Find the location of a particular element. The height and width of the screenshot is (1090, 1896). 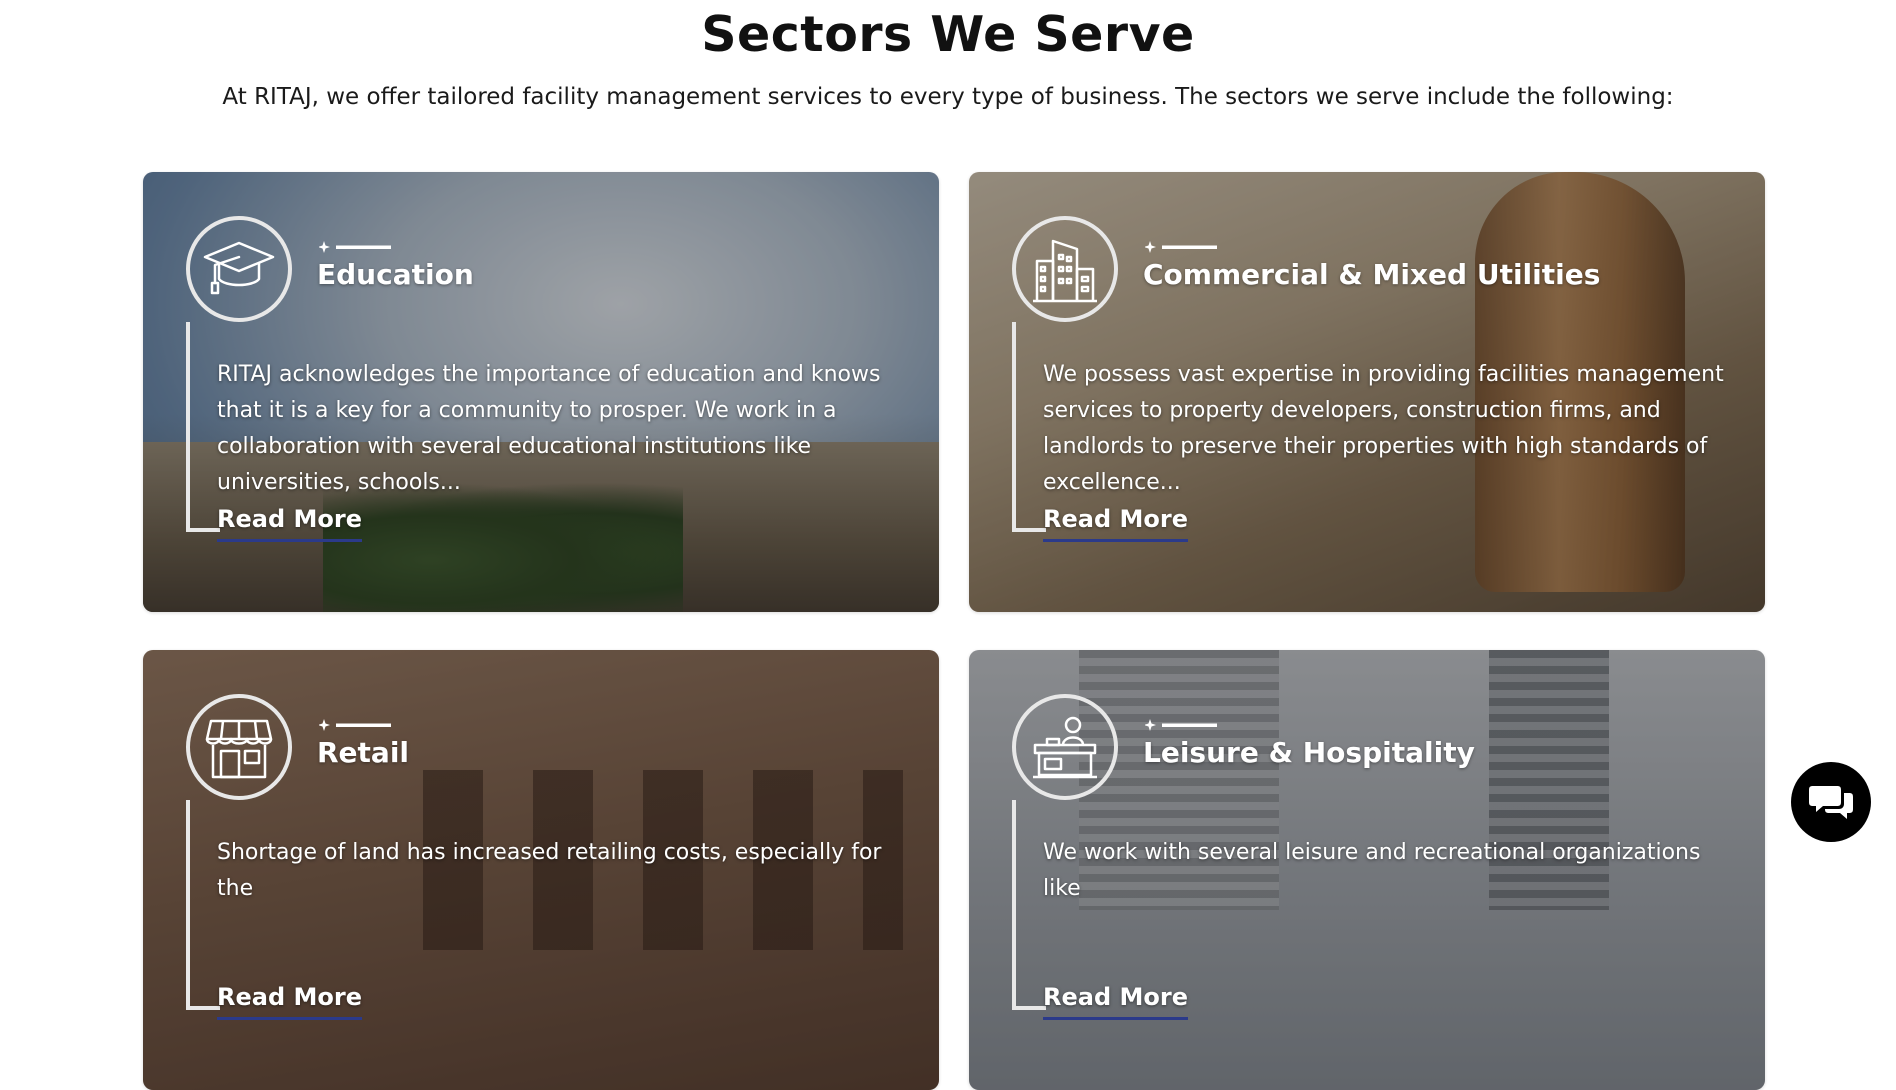

storefront-icon is located at coordinates (239, 747).